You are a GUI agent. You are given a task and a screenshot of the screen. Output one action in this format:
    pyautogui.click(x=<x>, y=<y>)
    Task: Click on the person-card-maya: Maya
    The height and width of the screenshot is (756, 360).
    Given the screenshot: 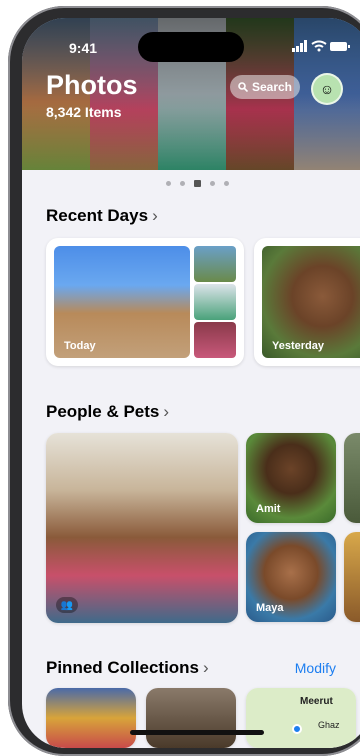 What is the action you would take?
    pyautogui.click(x=291, y=577)
    